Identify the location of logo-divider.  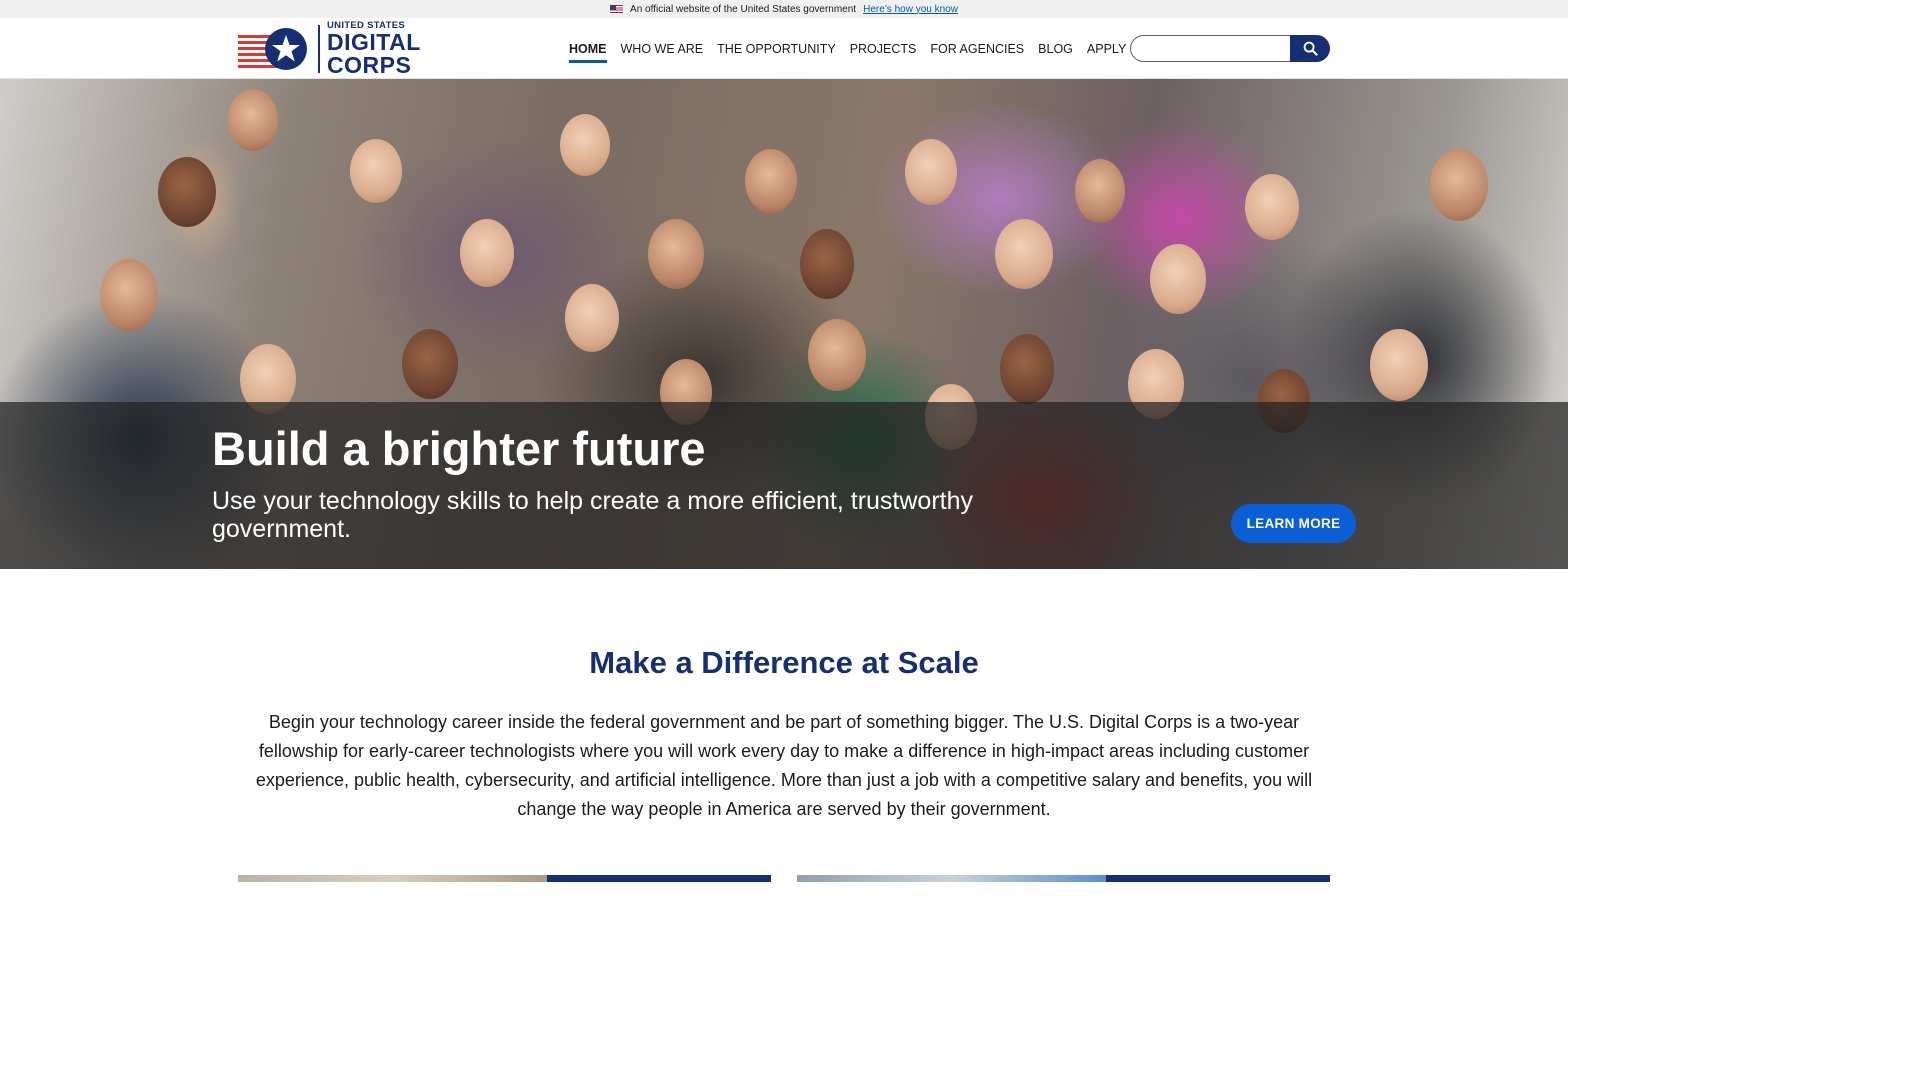
(319, 49).